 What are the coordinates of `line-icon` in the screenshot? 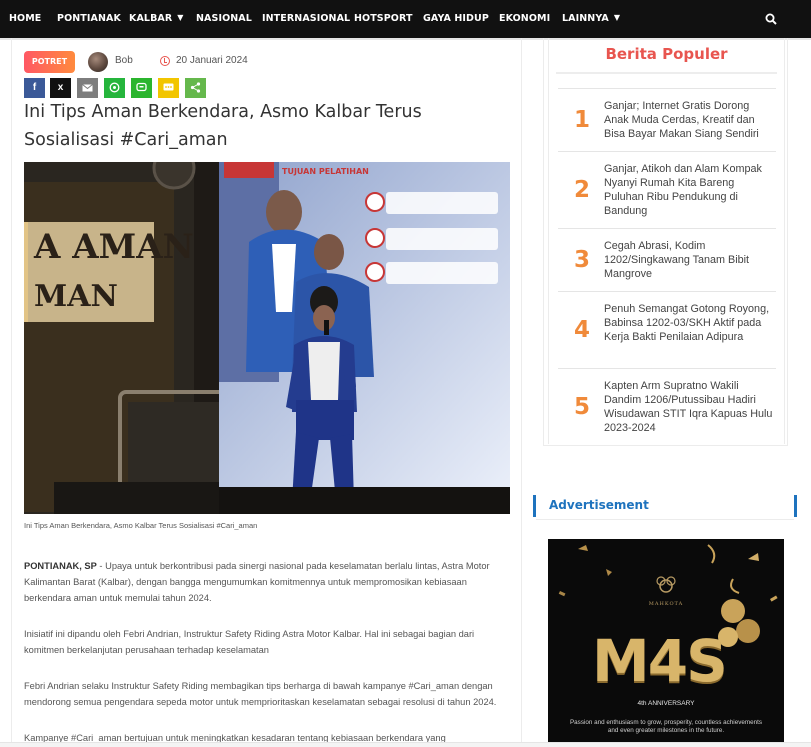 It's located at (141, 87).